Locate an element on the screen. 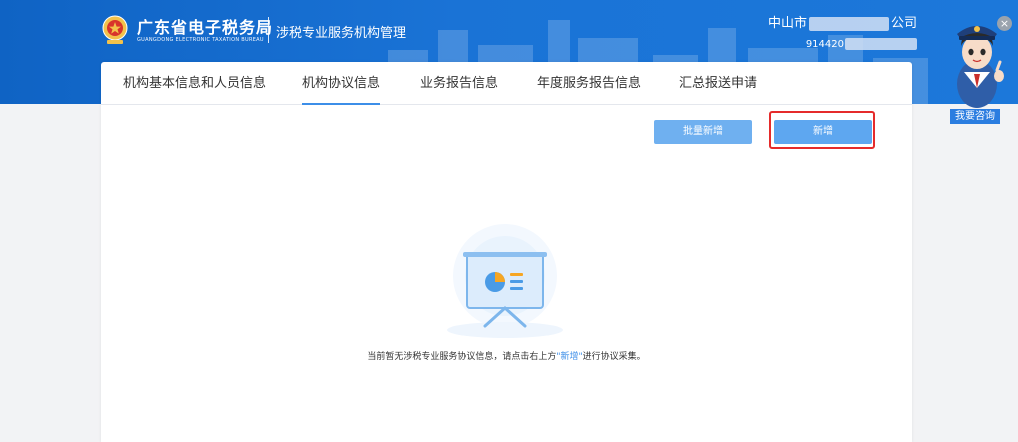 The image size is (1018, 442). empty-state-add-link: "新增" is located at coordinates (569, 357).